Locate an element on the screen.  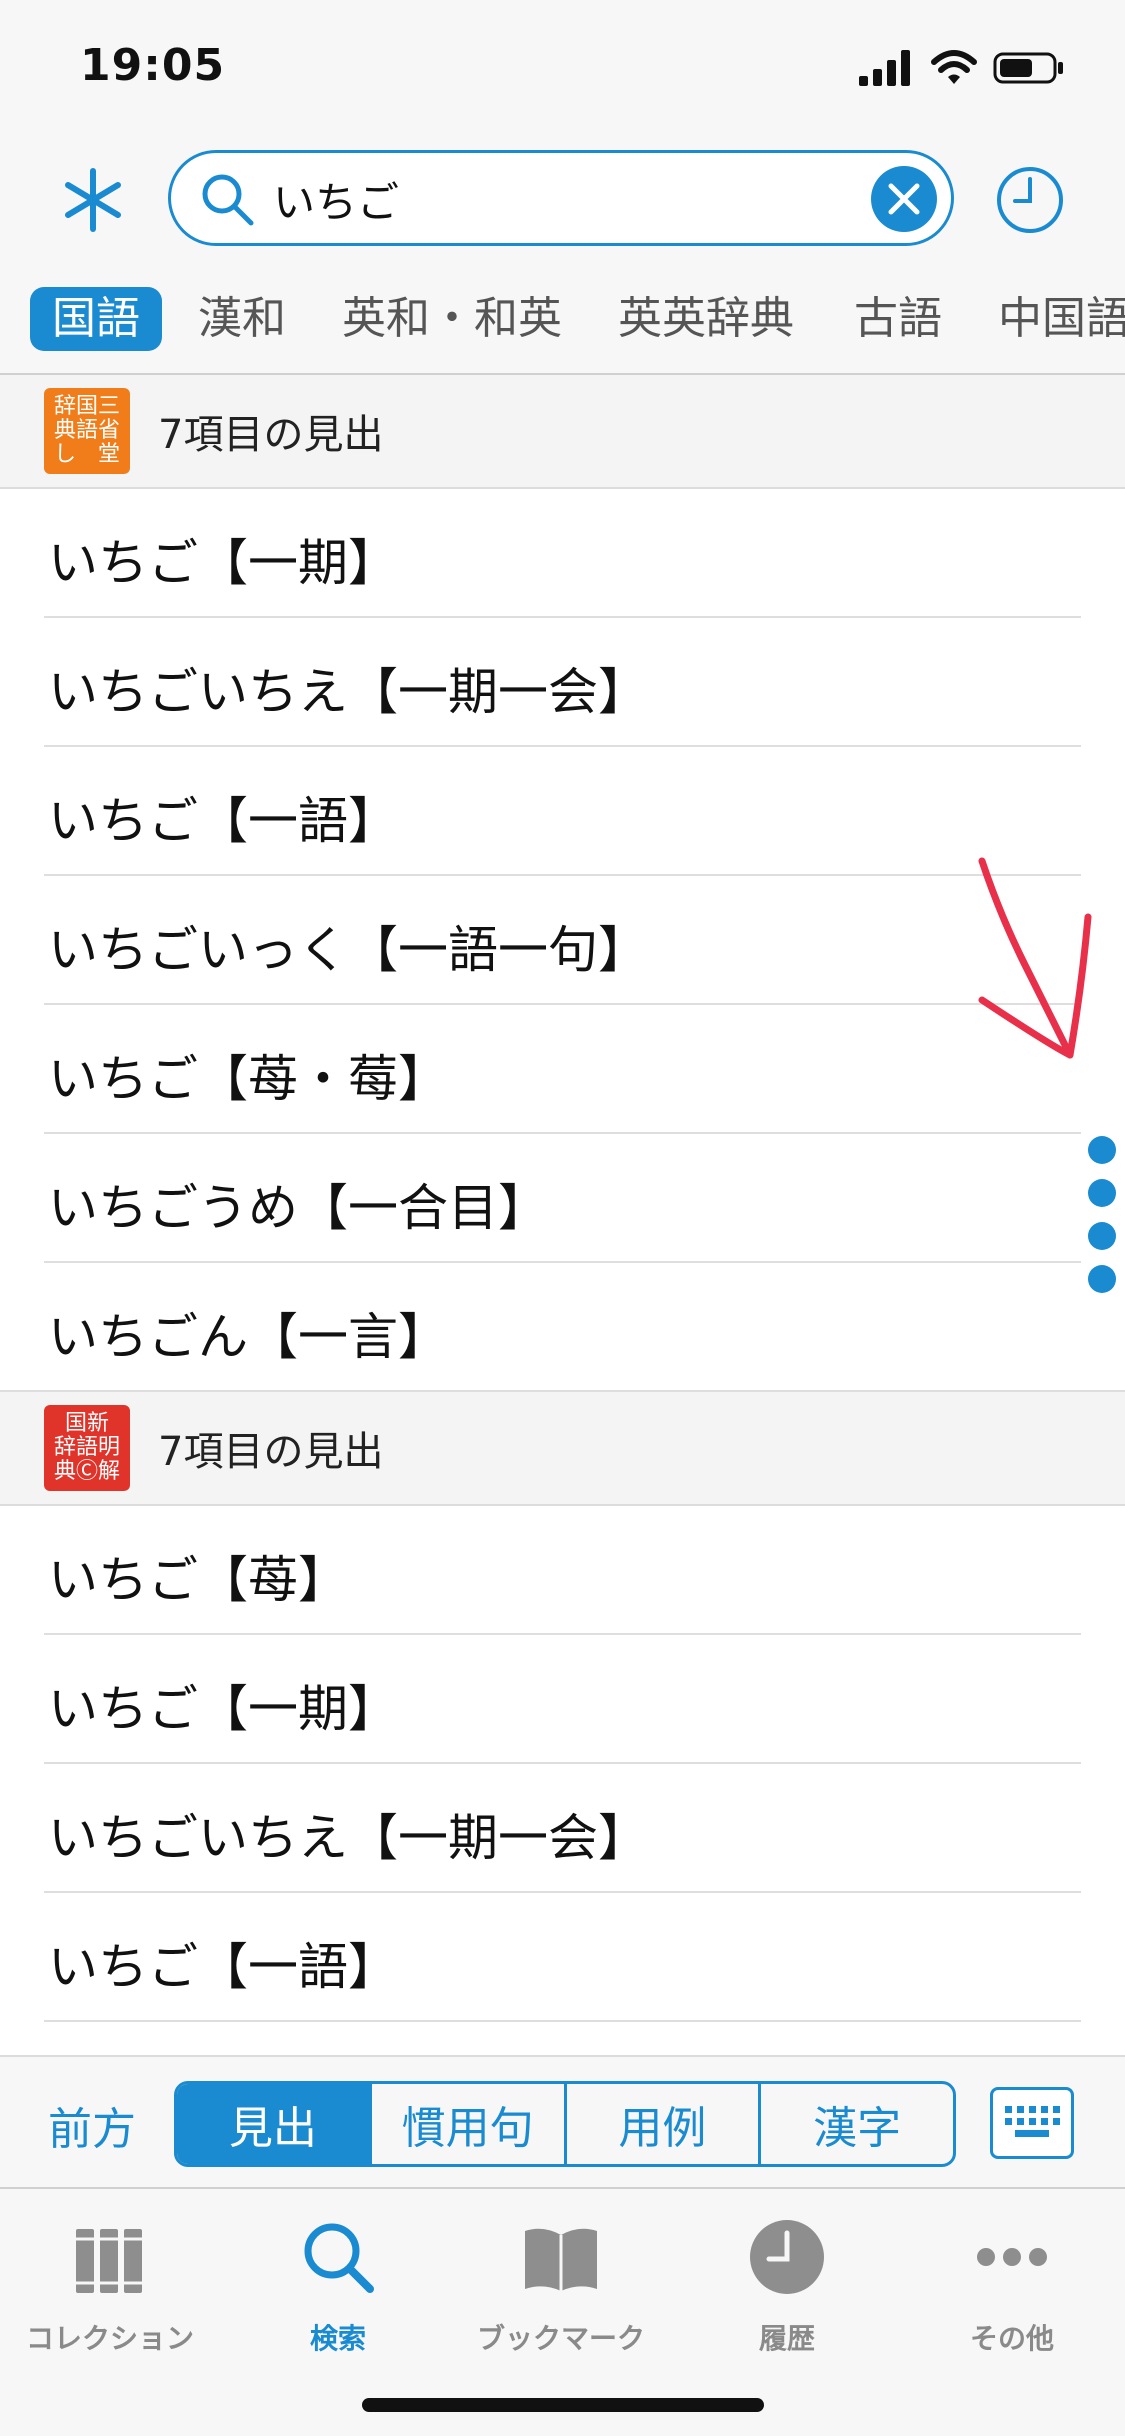
divider is located at coordinates (562, 2021).